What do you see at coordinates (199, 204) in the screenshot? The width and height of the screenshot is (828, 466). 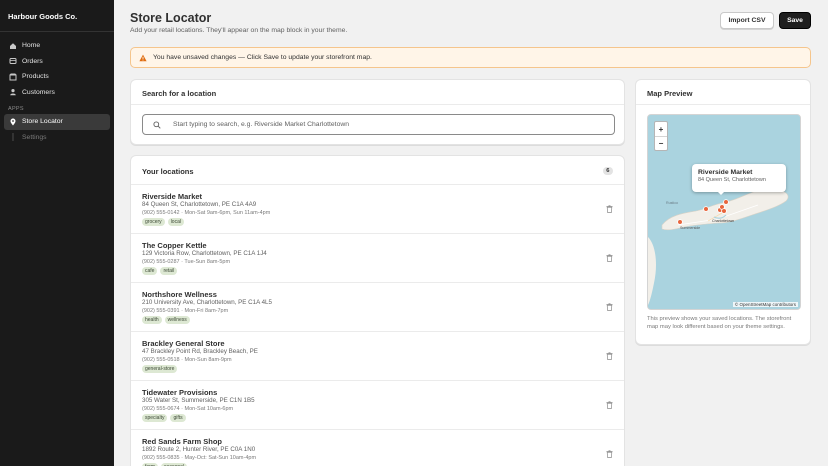 I see `location-address: 84 Queen St, Charlottetown, PE C1A 4A9` at bounding box center [199, 204].